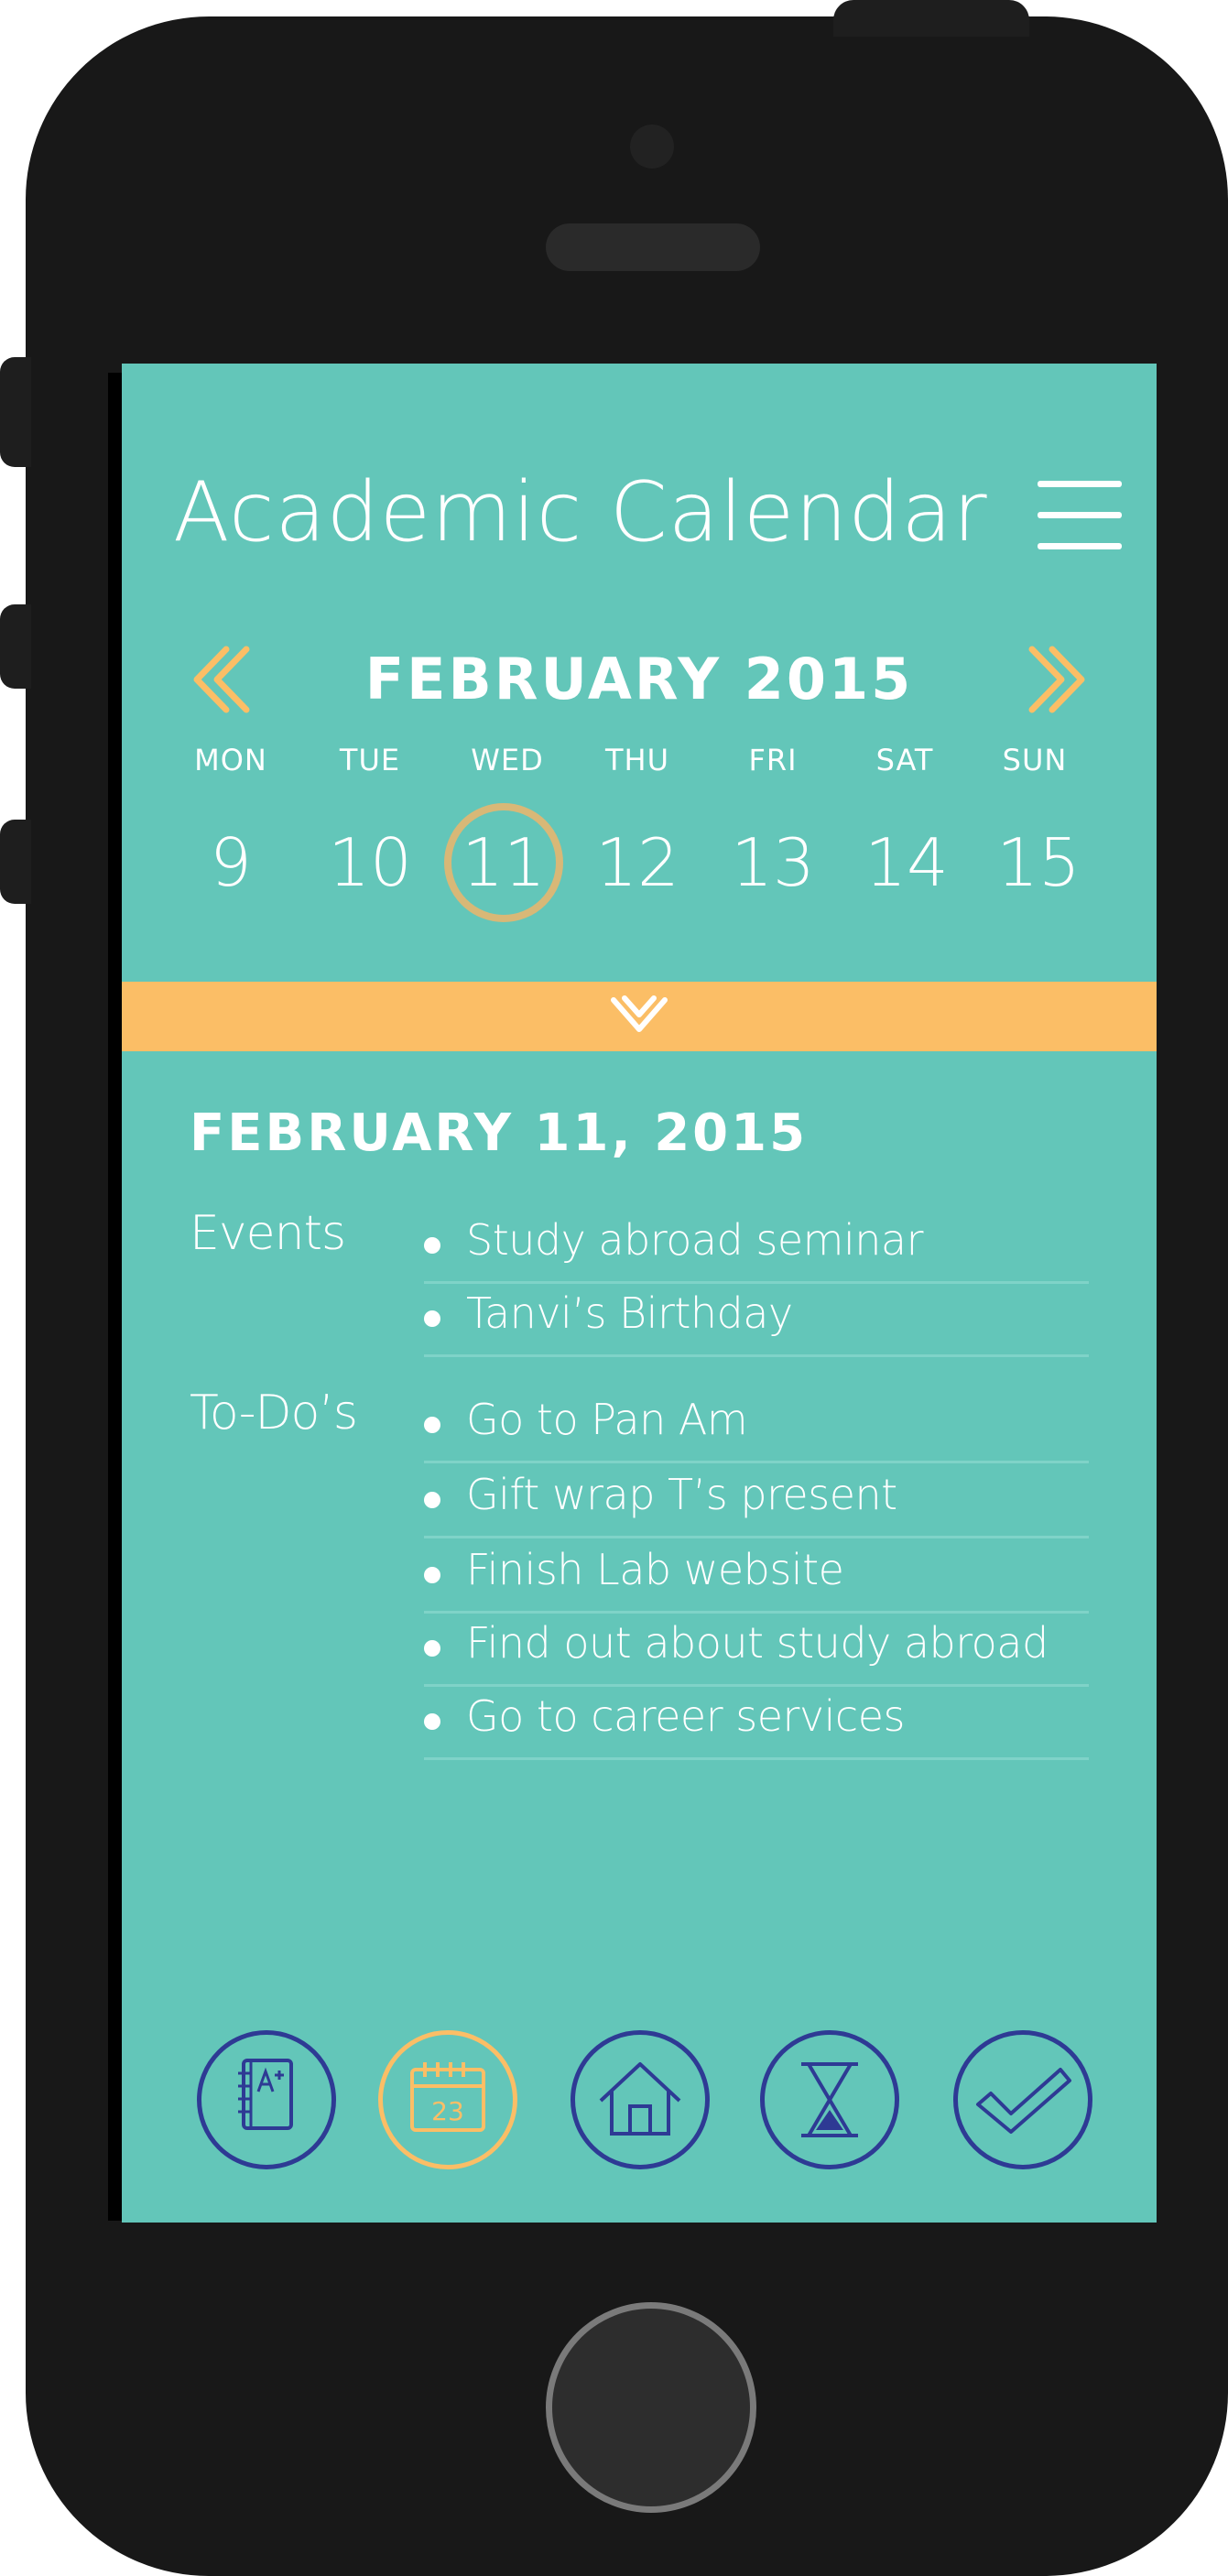 The image size is (1228, 2576). I want to click on event-item: Tanvi’s Birthday, so click(756, 1319).